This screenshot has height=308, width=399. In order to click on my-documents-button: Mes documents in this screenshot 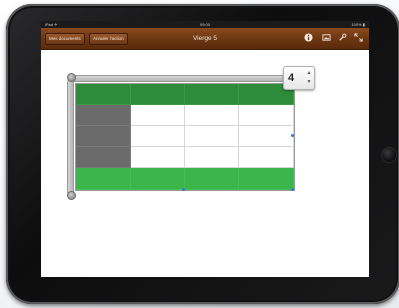, I will do `click(65, 39)`.